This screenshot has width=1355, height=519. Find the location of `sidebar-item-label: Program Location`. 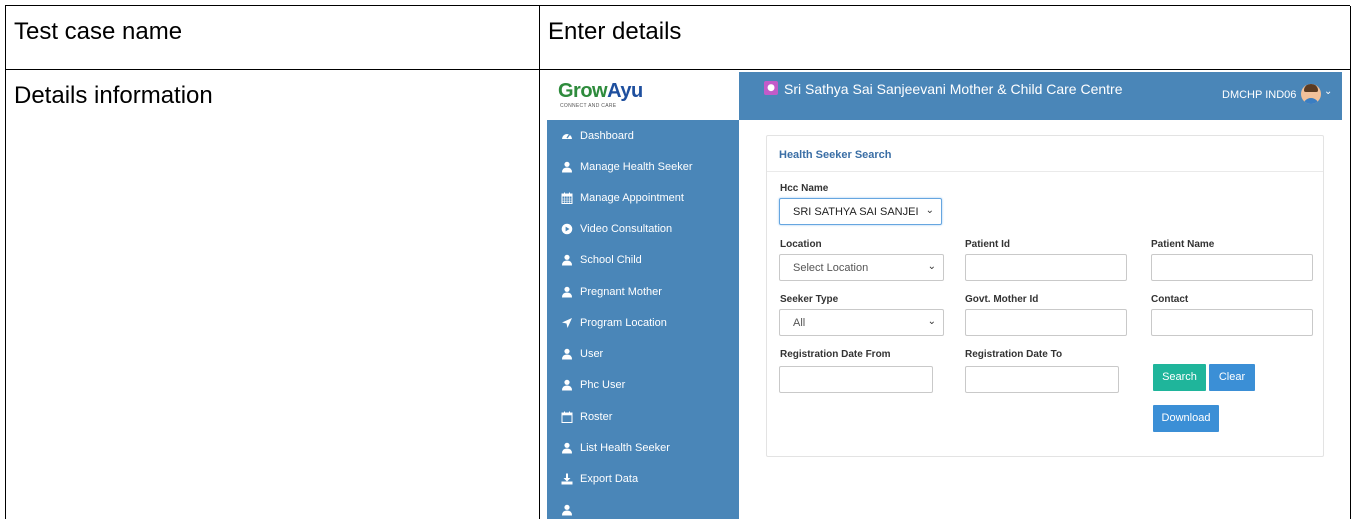

sidebar-item-label: Program Location is located at coordinates (623, 323).